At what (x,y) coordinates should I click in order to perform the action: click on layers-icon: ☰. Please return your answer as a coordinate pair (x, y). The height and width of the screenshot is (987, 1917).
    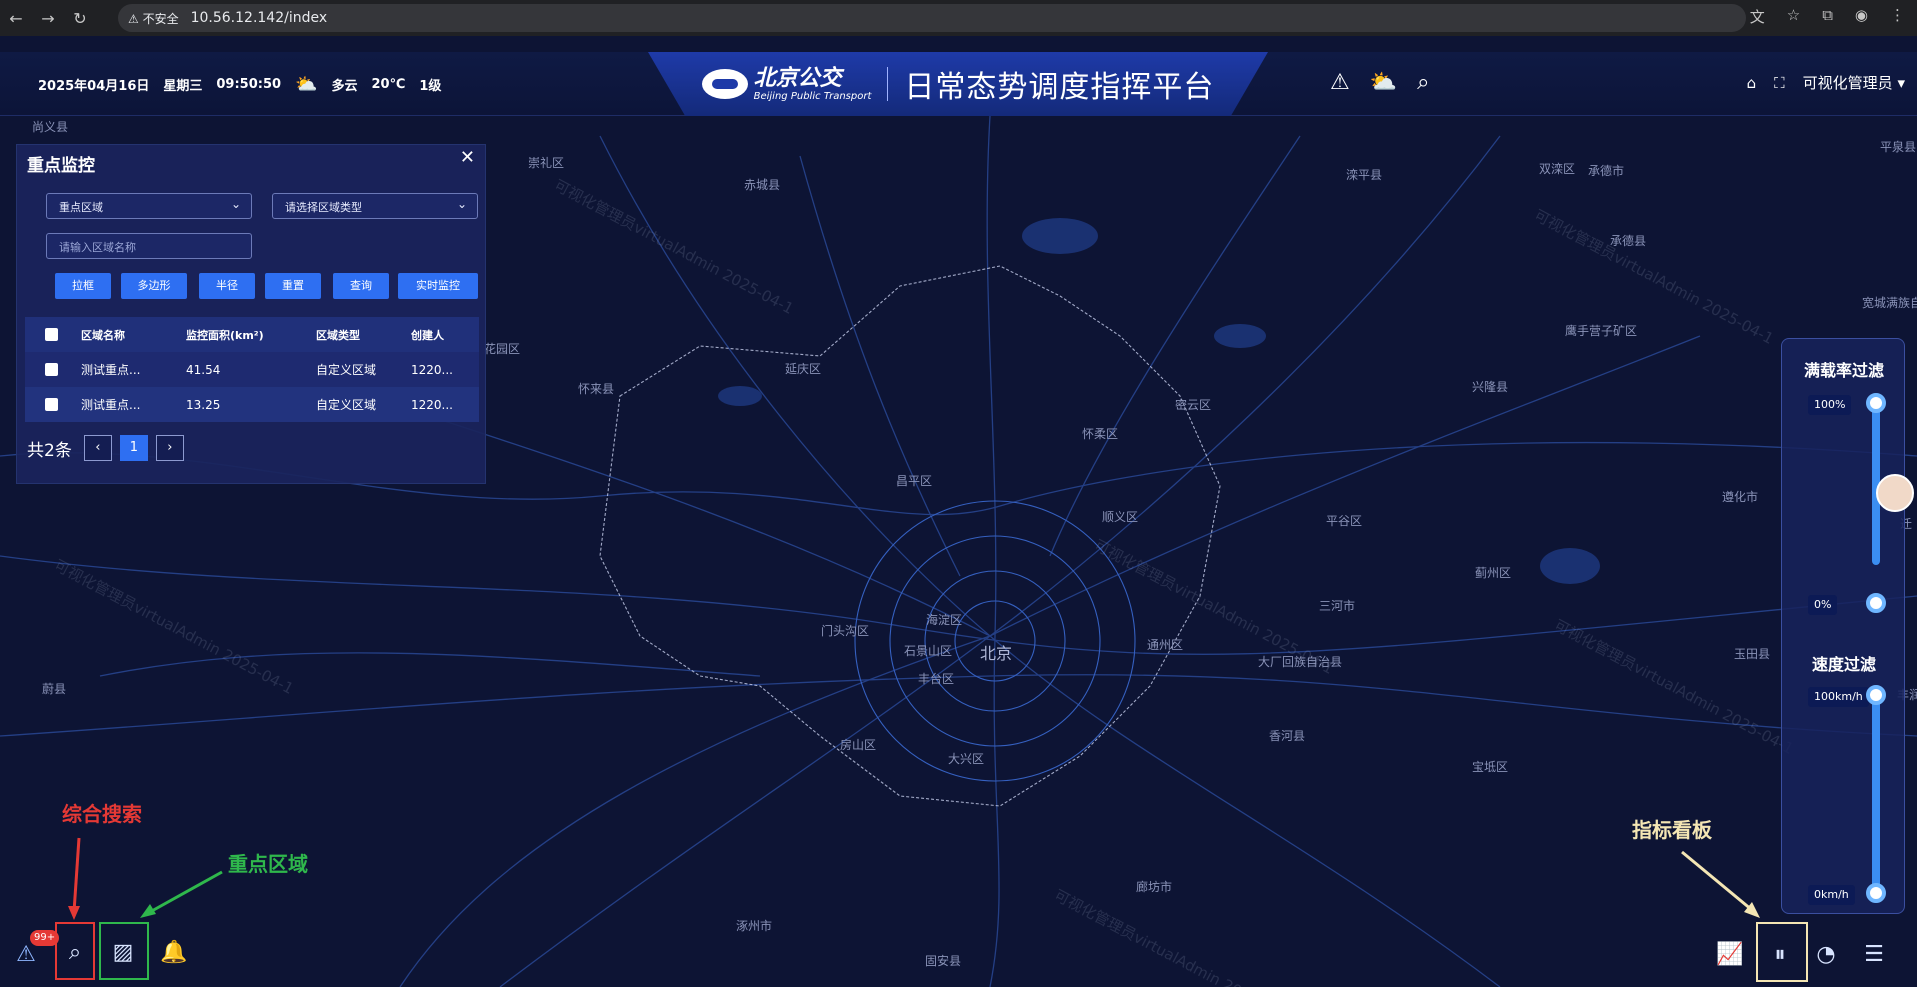
    Looking at the image, I should click on (1874, 954).